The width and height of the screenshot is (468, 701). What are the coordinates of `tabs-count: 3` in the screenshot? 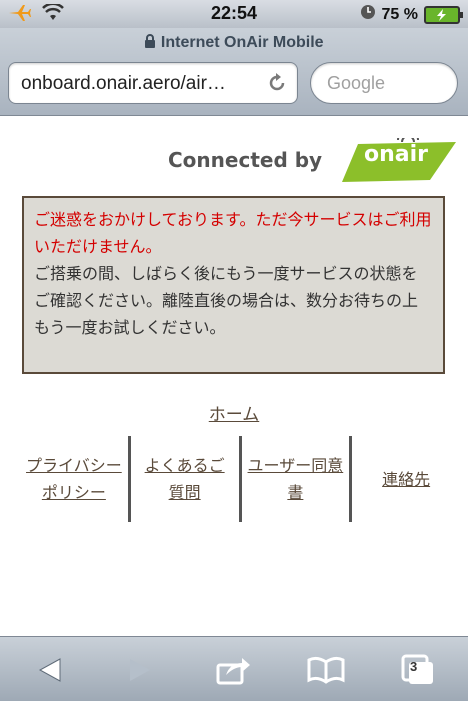 It's located at (414, 666).